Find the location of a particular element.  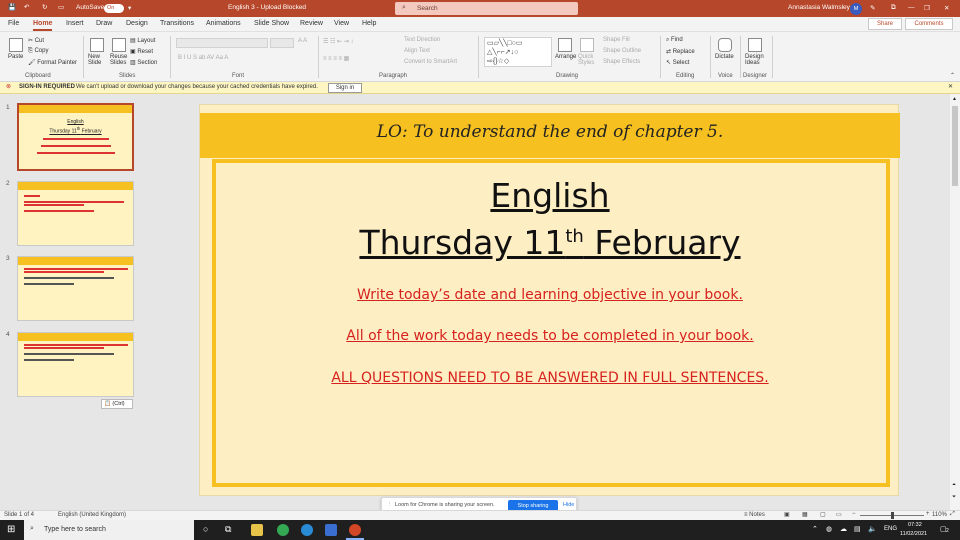

format-painter-button: 🖌 Format Painter is located at coordinates (52, 62).